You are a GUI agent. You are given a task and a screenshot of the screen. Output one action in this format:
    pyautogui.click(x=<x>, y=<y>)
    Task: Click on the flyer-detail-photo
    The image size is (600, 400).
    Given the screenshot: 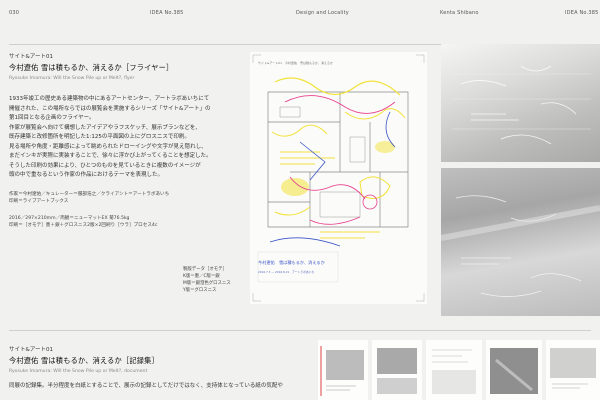 What is the action you would take?
    pyautogui.click(x=520, y=103)
    